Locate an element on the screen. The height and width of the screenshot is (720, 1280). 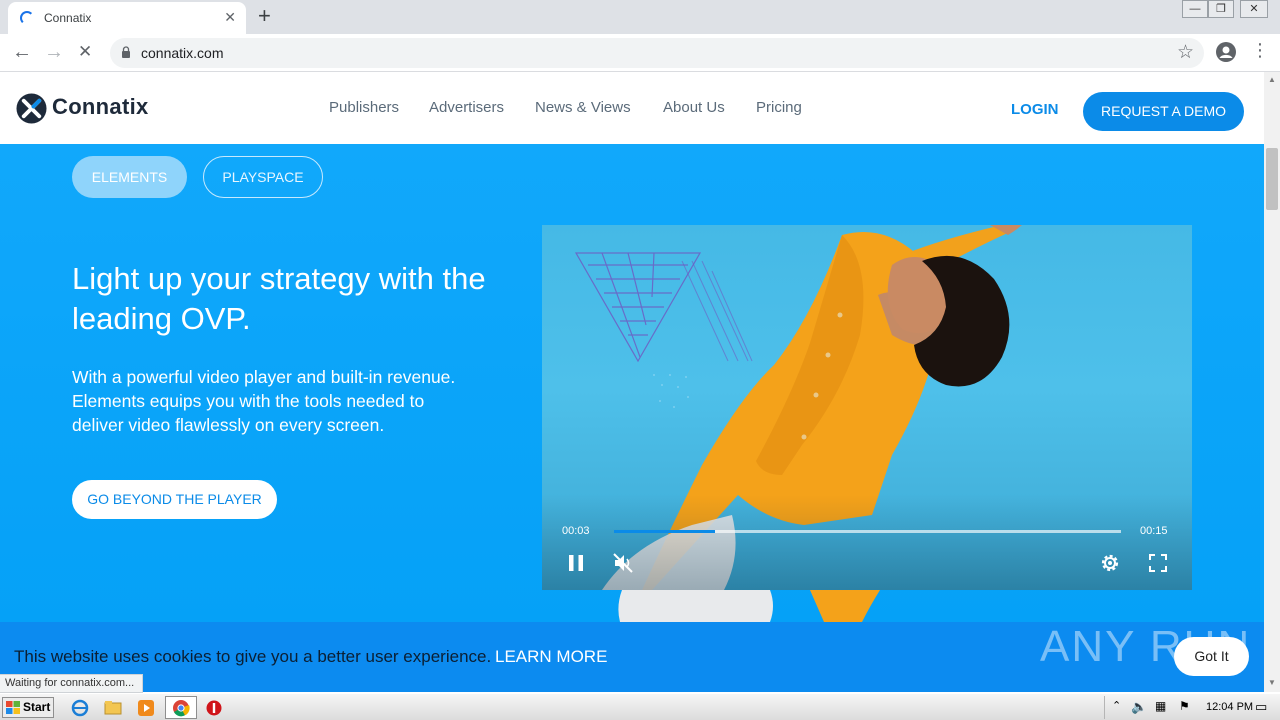
browser-tab-strip: Connatix ✕ + — ❐ ✕ is located at coordinates (640, 17).